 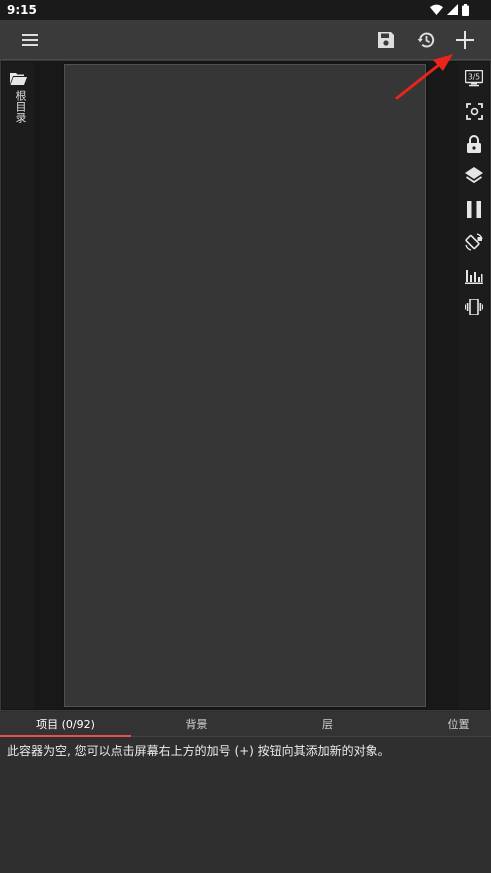 I want to click on screen-counter-icon: 3/5, so click(x=474, y=78).